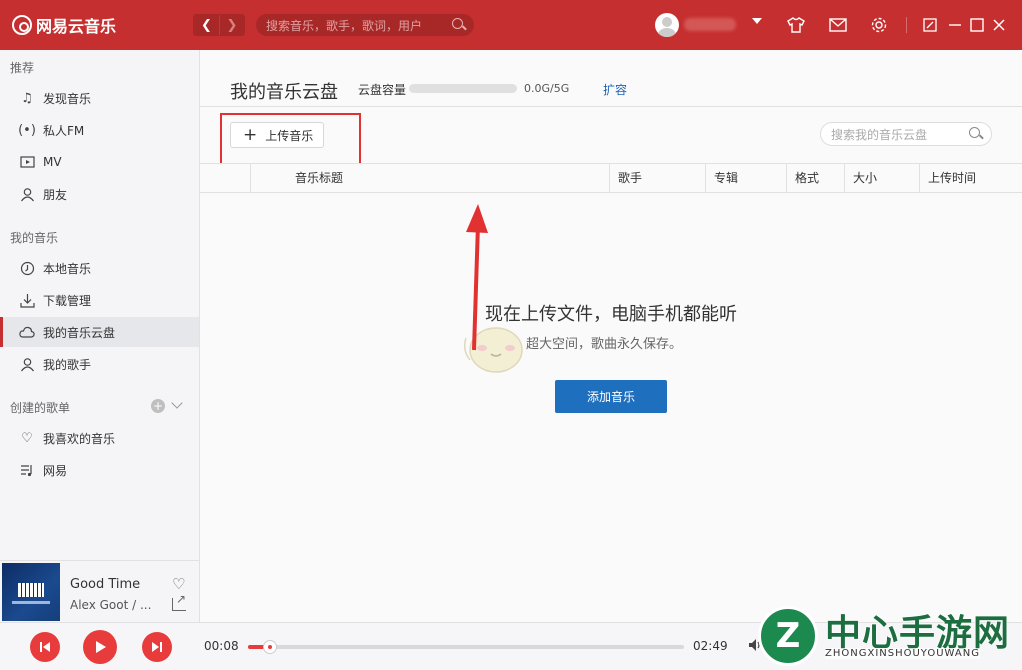 This screenshot has height=670, width=1022. What do you see at coordinates (99, 268) in the screenshot?
I see `sidebar-item-local-music: 本地音乐` at bounding box center [99, 268].